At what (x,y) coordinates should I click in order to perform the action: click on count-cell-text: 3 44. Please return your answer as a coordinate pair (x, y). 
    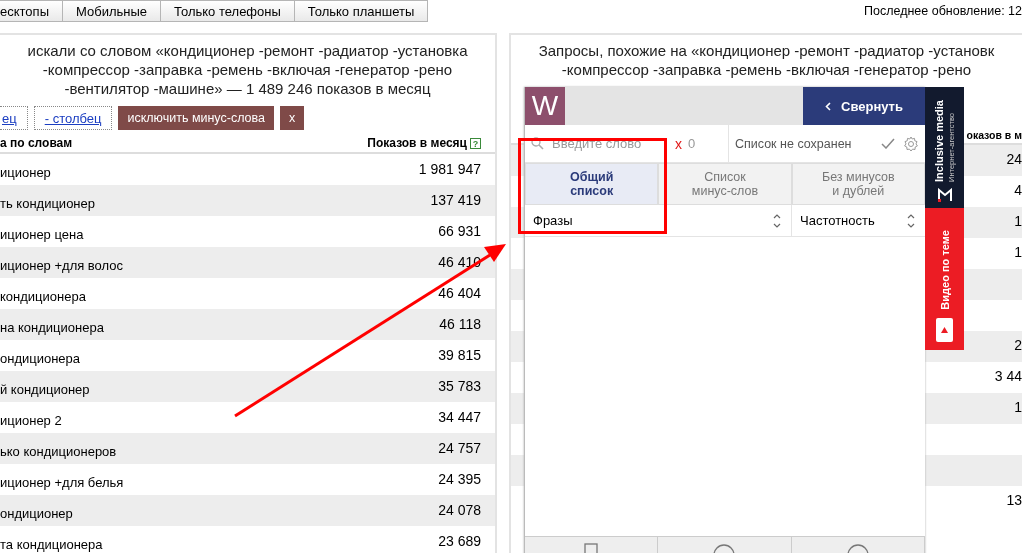
    Looking at the image, I should click on (1008, 376).